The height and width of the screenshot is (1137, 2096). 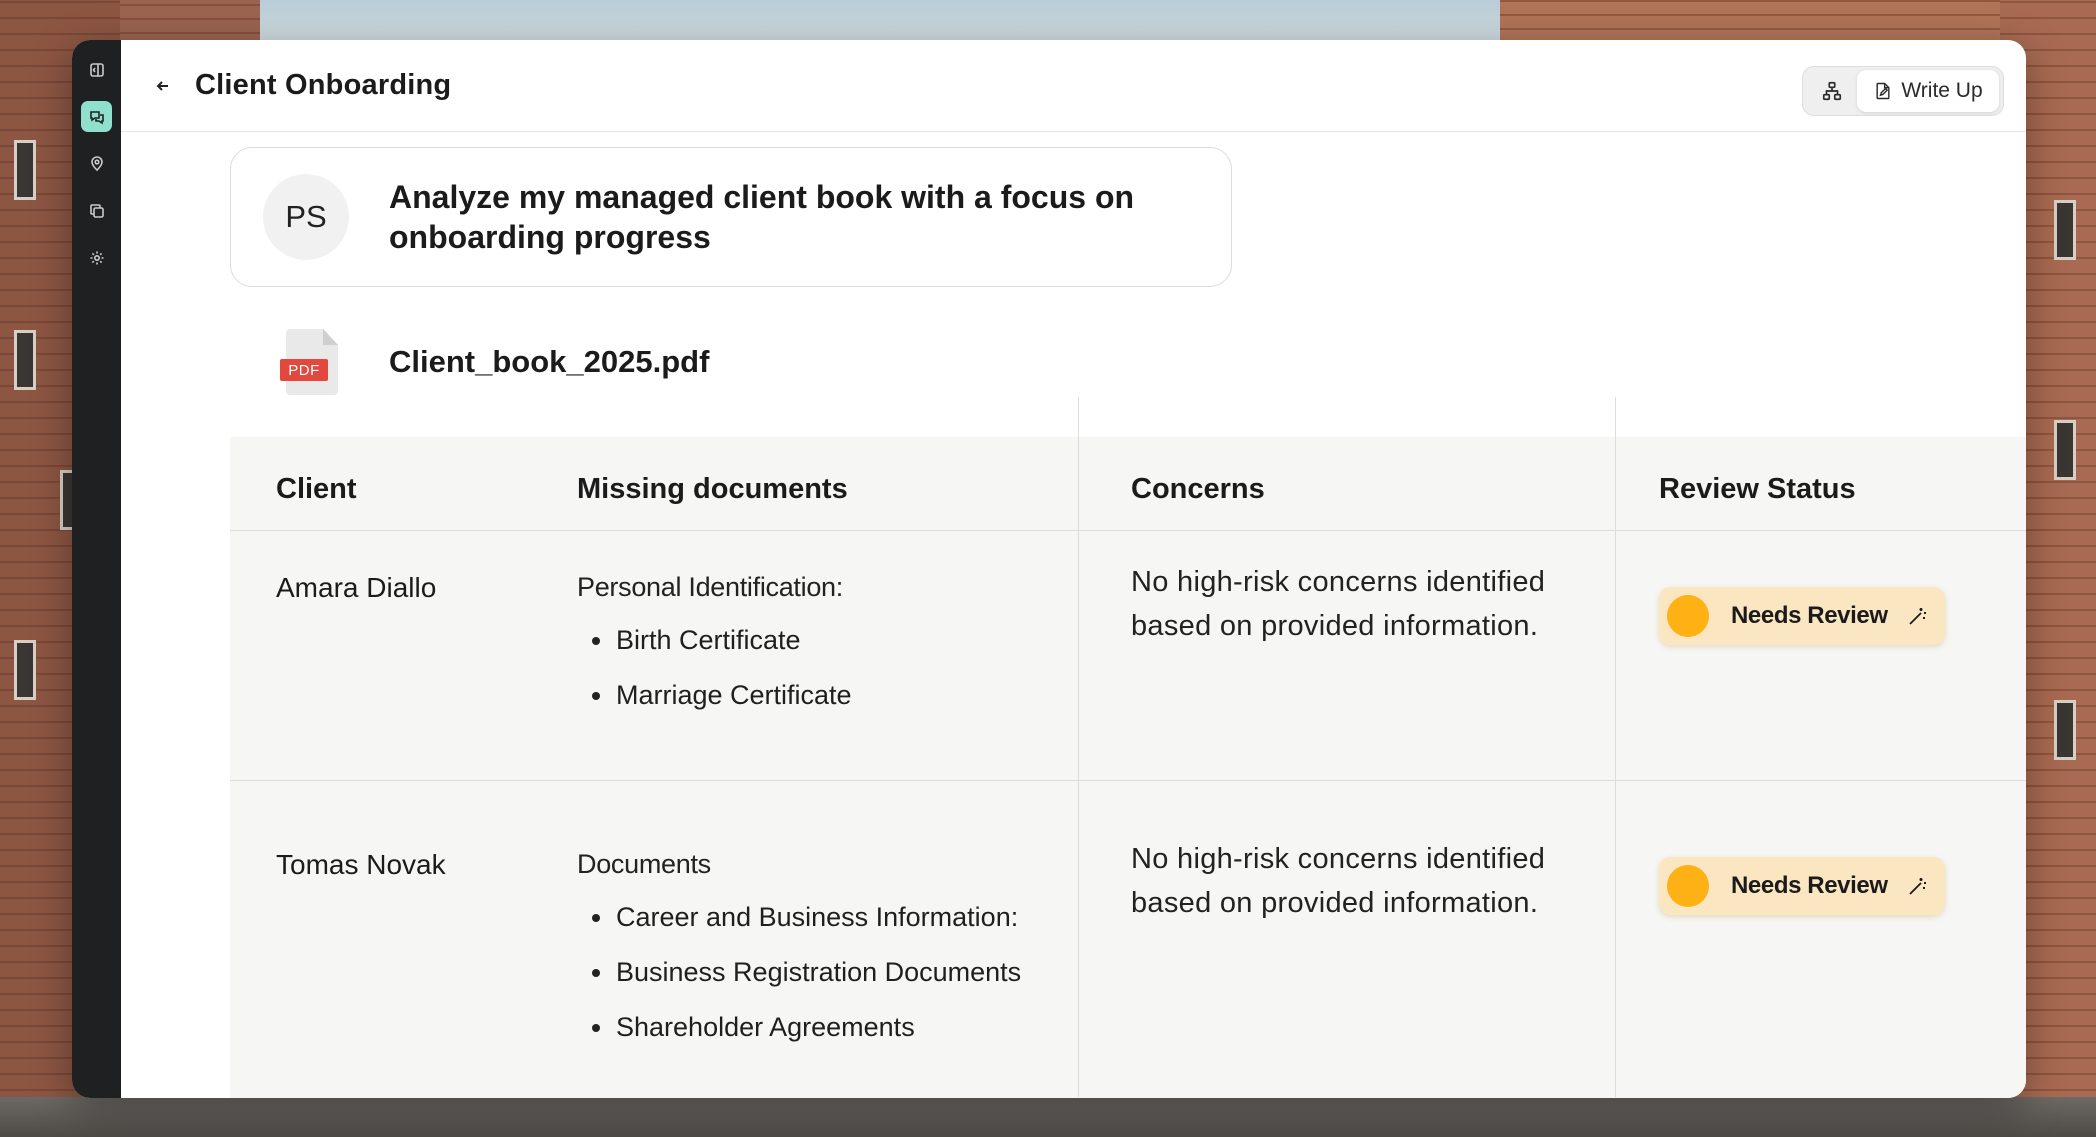 I want to click on arrow-left-icon, so click(x=162, y=85).